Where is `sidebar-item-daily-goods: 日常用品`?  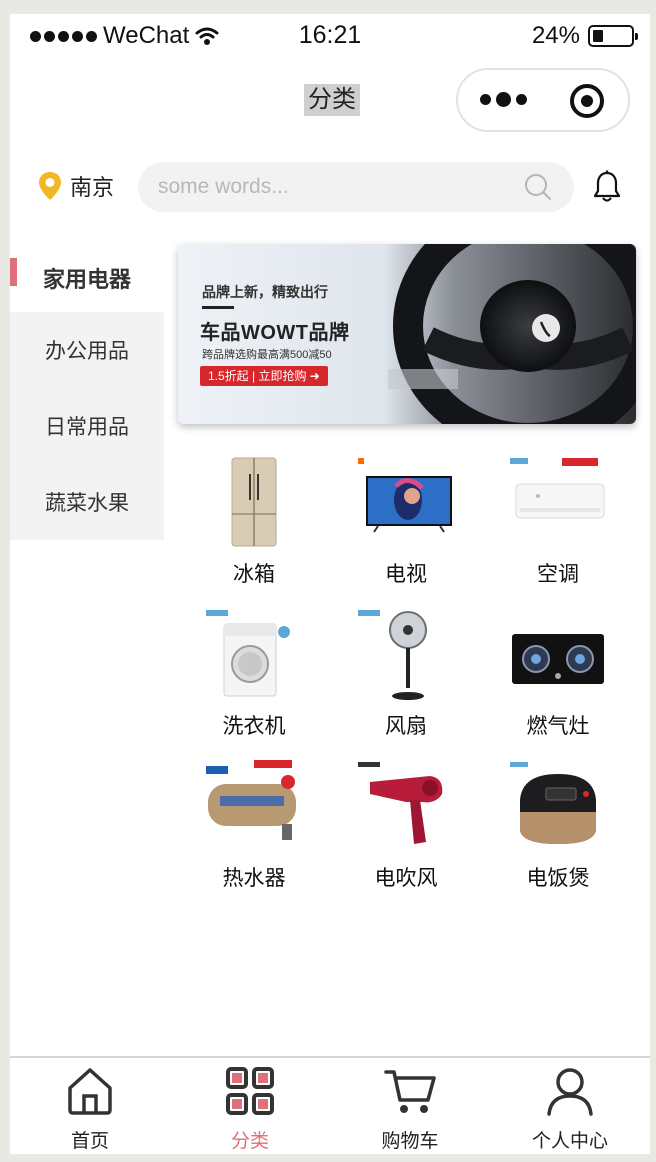 sidebar-item-daily-goods: 日常用品 is located at coordinates (87, 426).